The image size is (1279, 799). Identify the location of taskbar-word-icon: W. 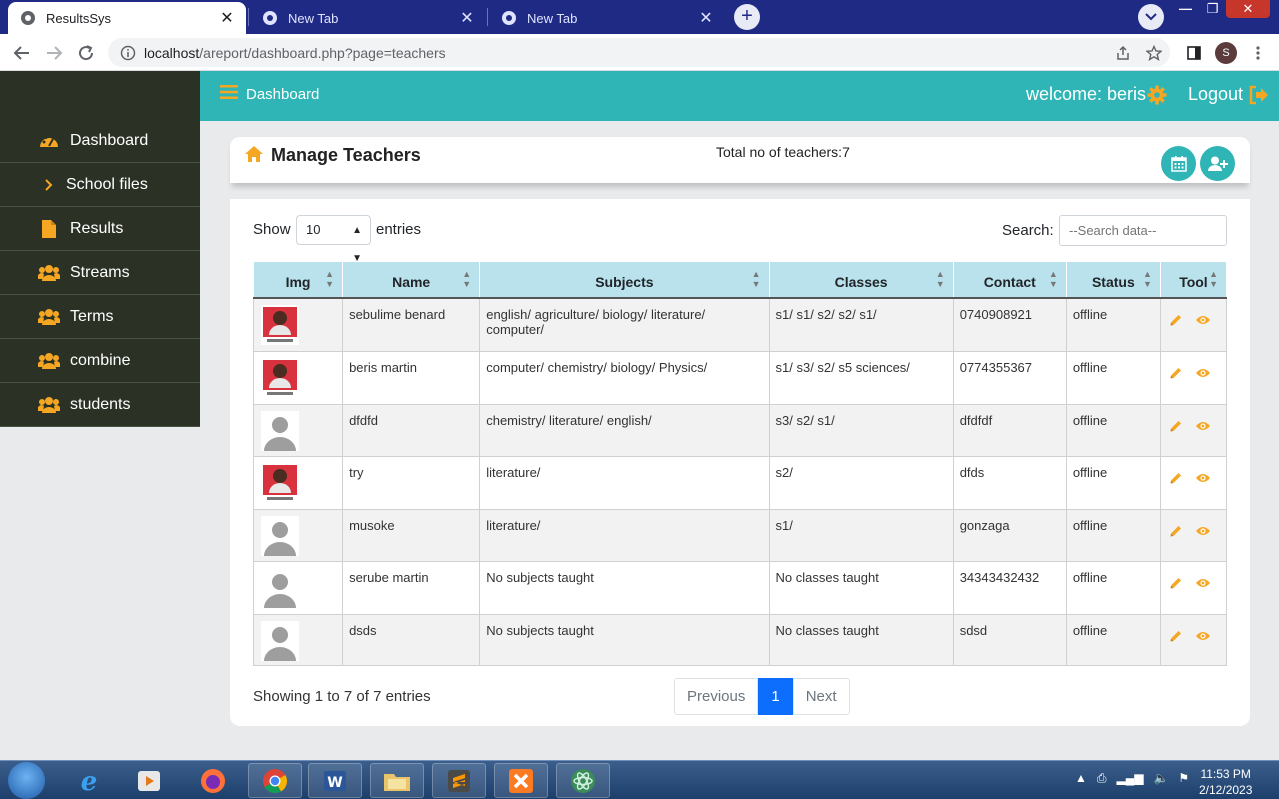
(335, 780).